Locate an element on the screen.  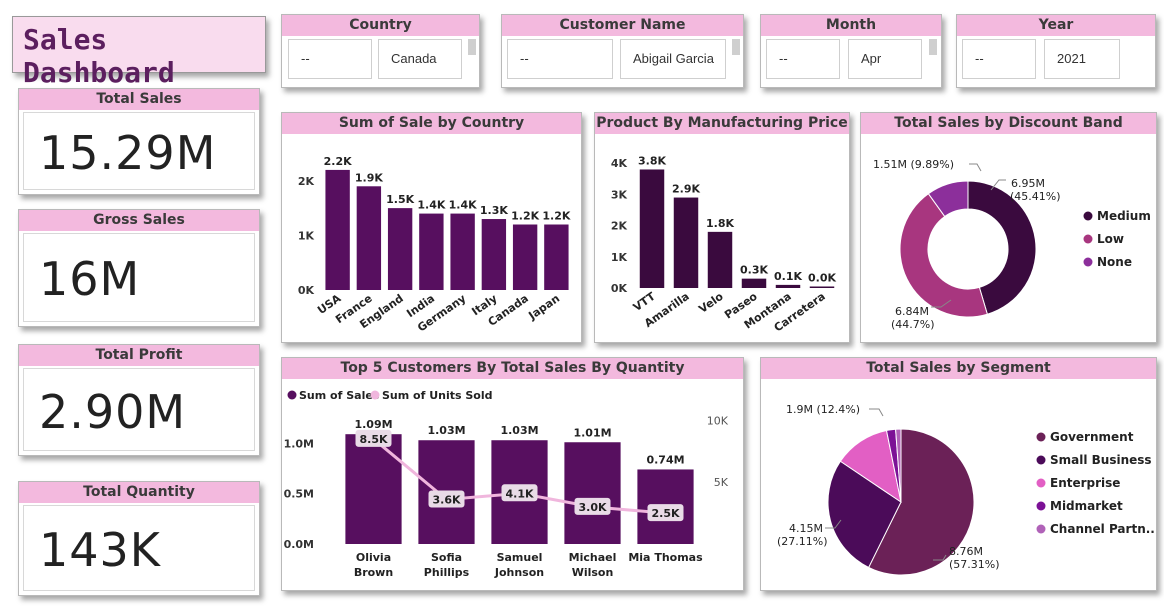
slicer-option: Apr is located at coordinates (885, 59).